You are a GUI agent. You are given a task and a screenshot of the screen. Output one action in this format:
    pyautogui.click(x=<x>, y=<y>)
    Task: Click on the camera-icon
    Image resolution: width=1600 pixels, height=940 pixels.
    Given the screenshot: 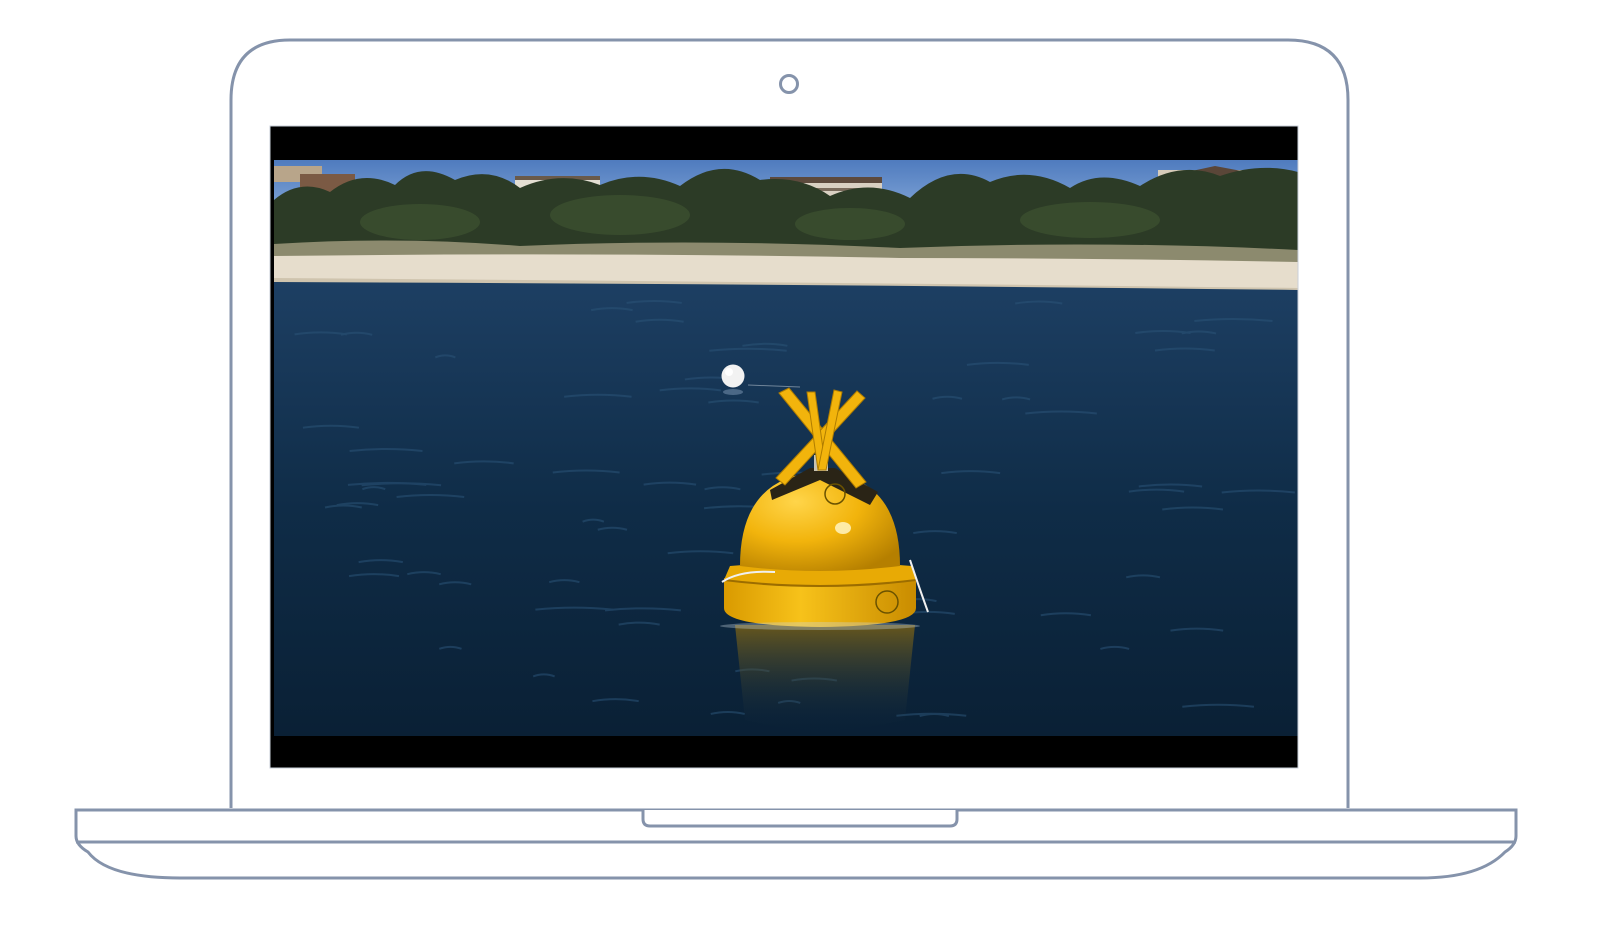 What is the action you would take?
    pyautogui.click(x=789, y=84)
    